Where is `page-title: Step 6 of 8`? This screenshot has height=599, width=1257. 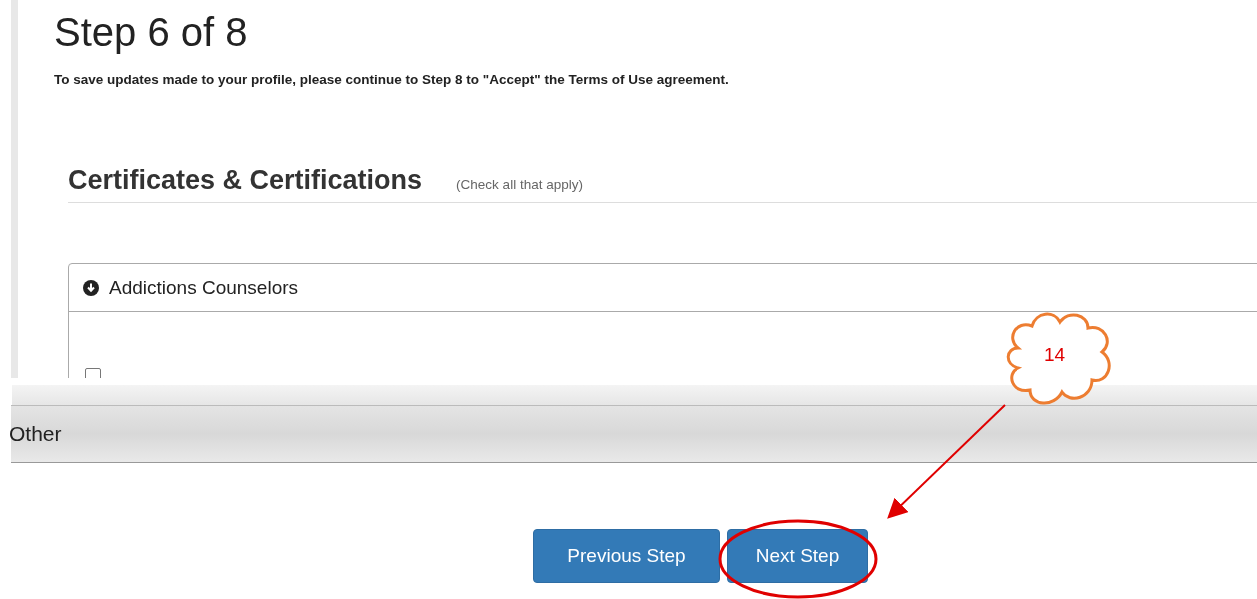 page-title: Step 6 of 8 is located at coordinates (151, 32).